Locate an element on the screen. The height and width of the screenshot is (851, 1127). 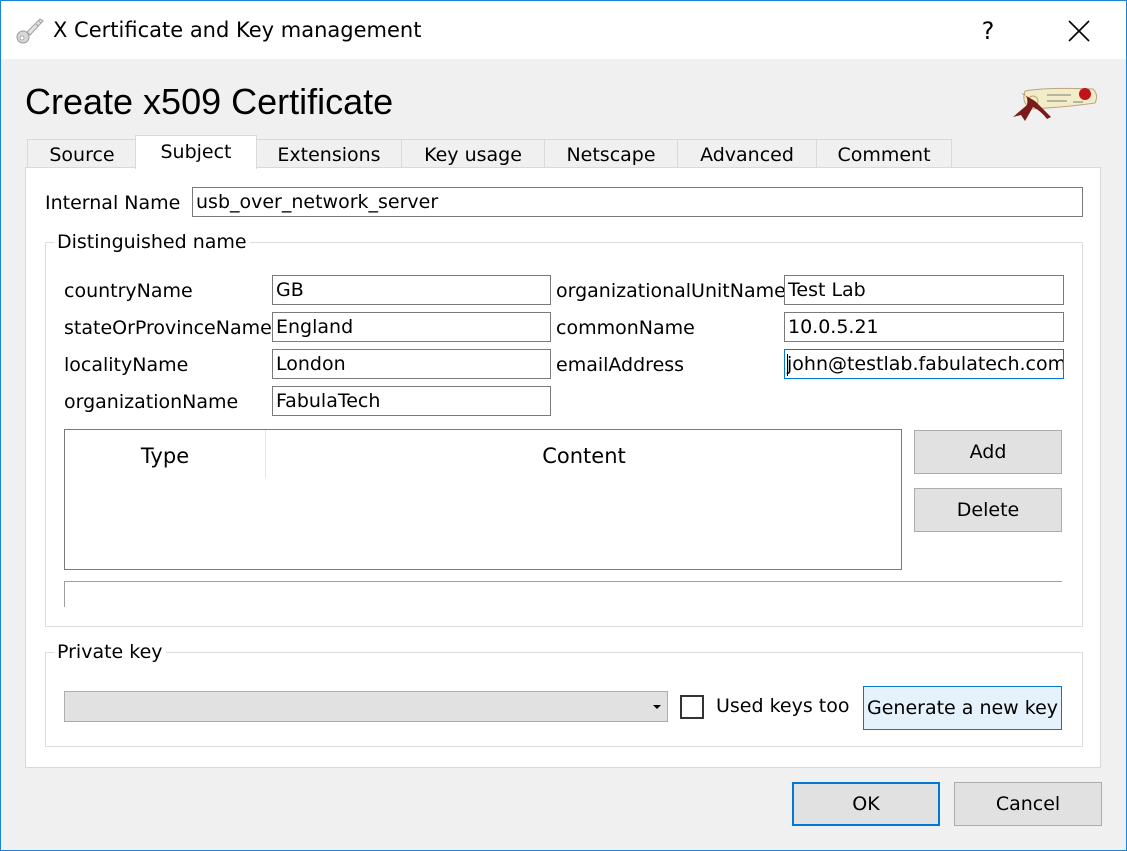
add-button: Add is located at coordinates (988, 452).